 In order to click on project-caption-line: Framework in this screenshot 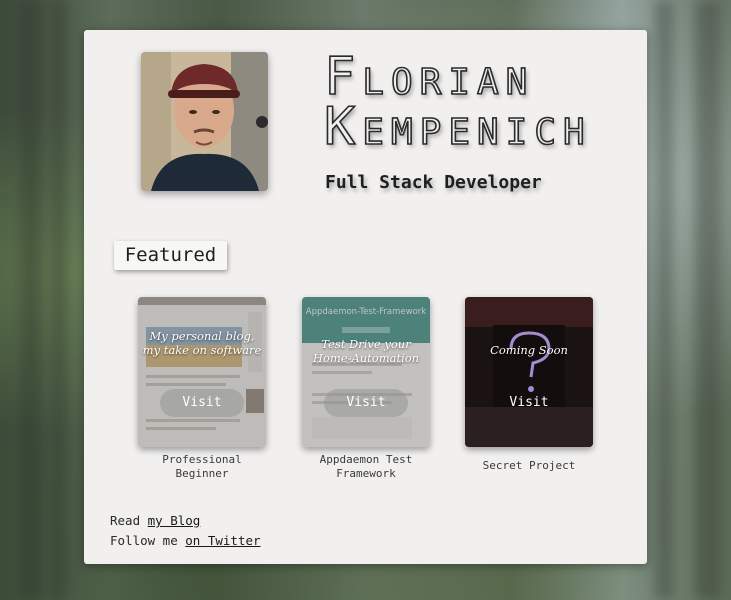, I will do `click(366, 473)`.